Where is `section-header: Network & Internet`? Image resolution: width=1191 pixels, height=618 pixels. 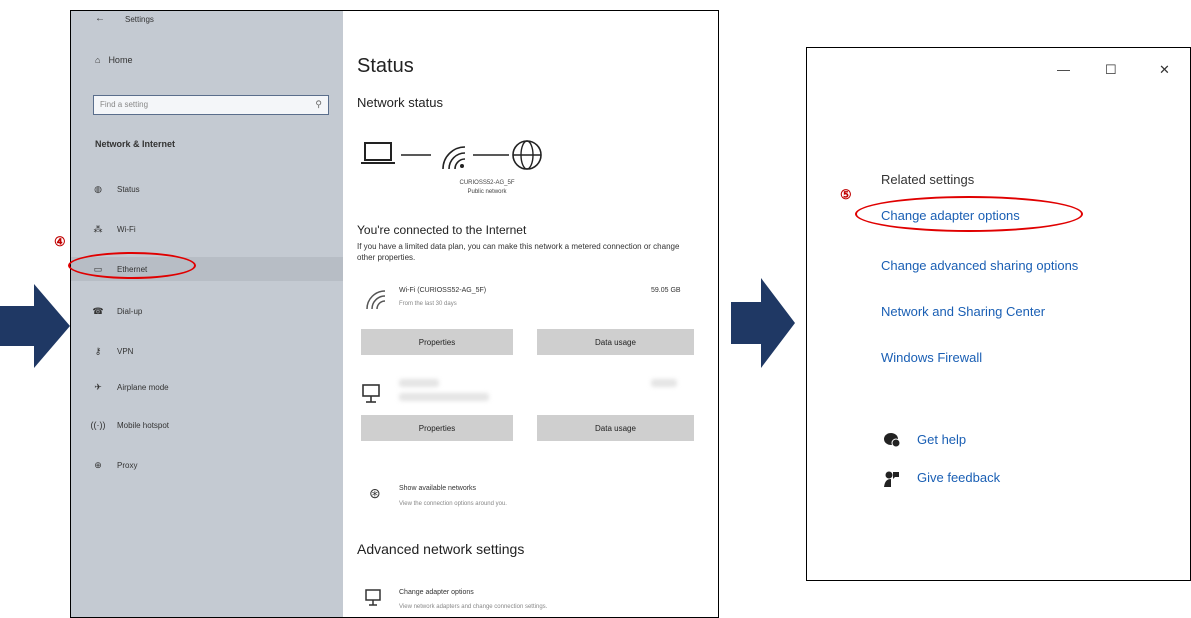 section-header: Network & Internet is located at coordinates (135, 144).